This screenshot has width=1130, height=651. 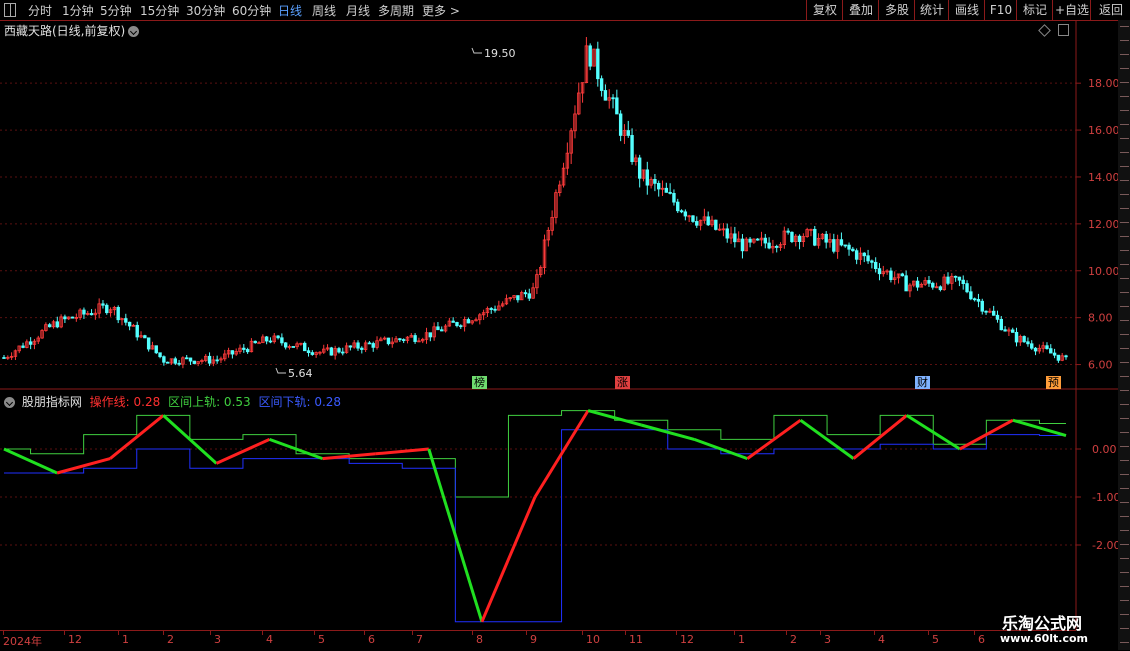 I want to click on toolbar-button-3: 统计, so click(x=931, y=10).